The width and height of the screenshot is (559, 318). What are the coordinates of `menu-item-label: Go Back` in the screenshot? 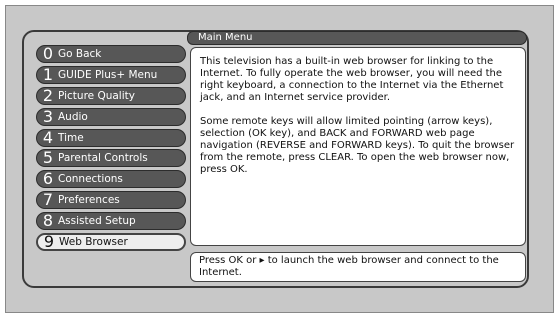 It's located at (80, 54).